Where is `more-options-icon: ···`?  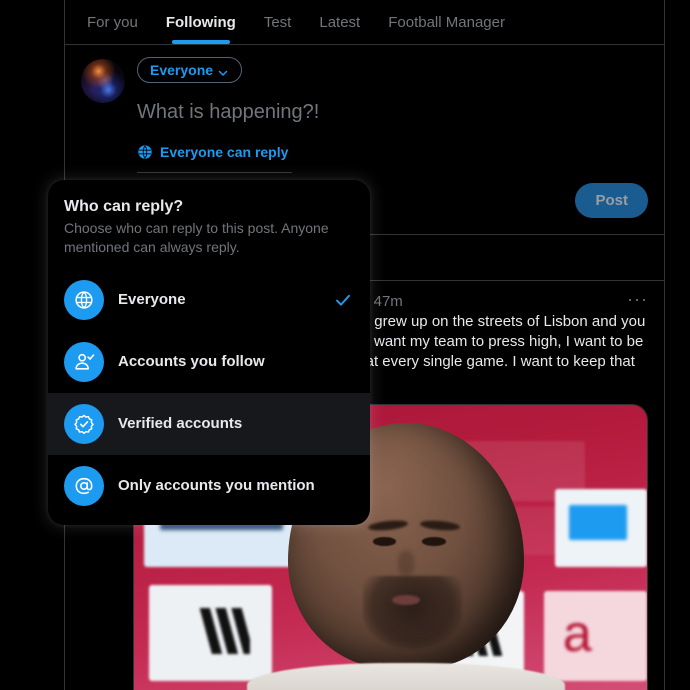 more-options-icon: ··· is located at coordinates (637, 299).